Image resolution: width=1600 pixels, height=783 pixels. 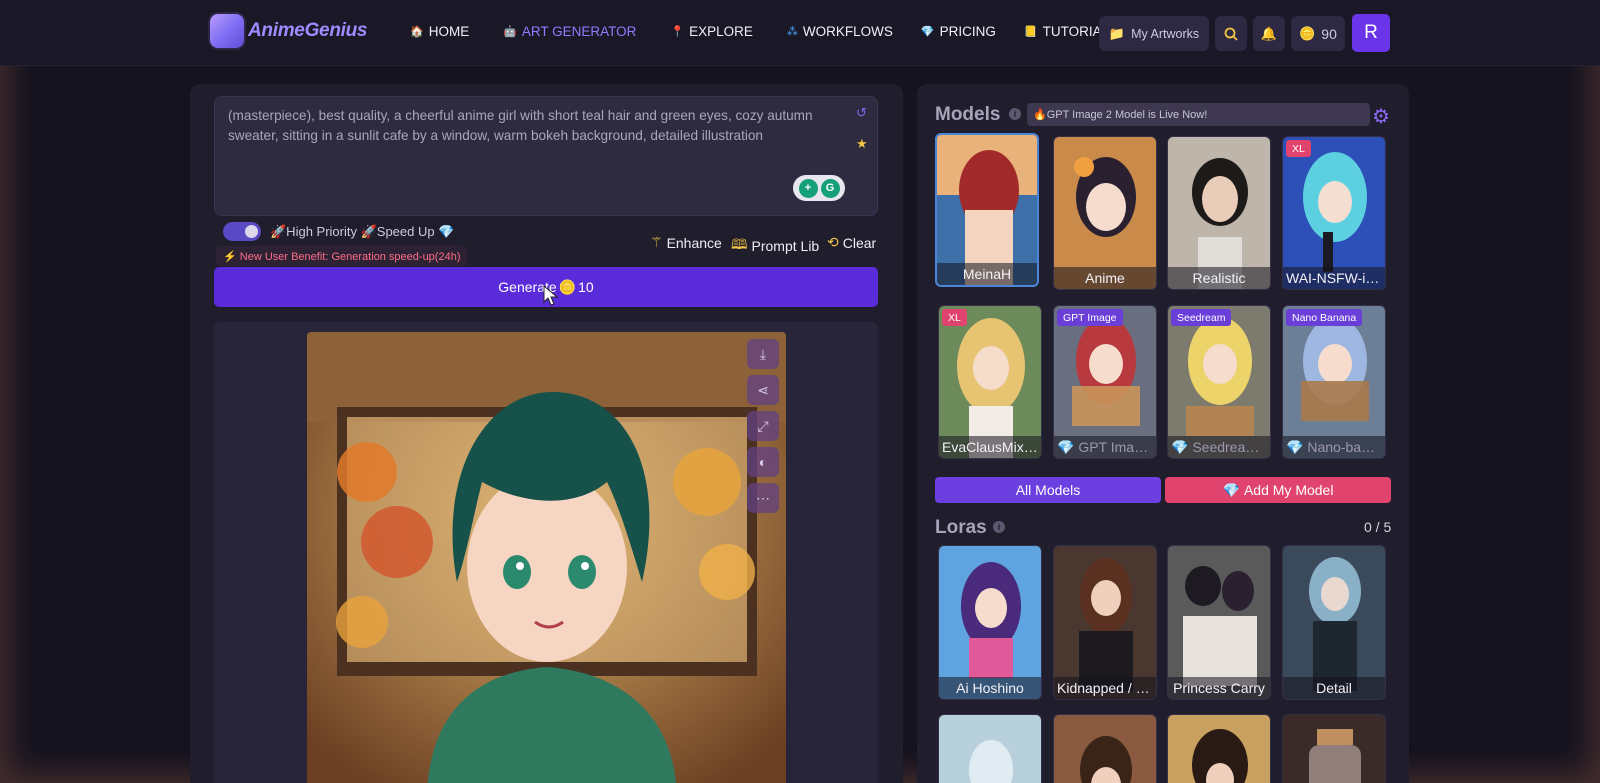 I want to click on workflow-icon: ⁂, so click(x=792, y=32).